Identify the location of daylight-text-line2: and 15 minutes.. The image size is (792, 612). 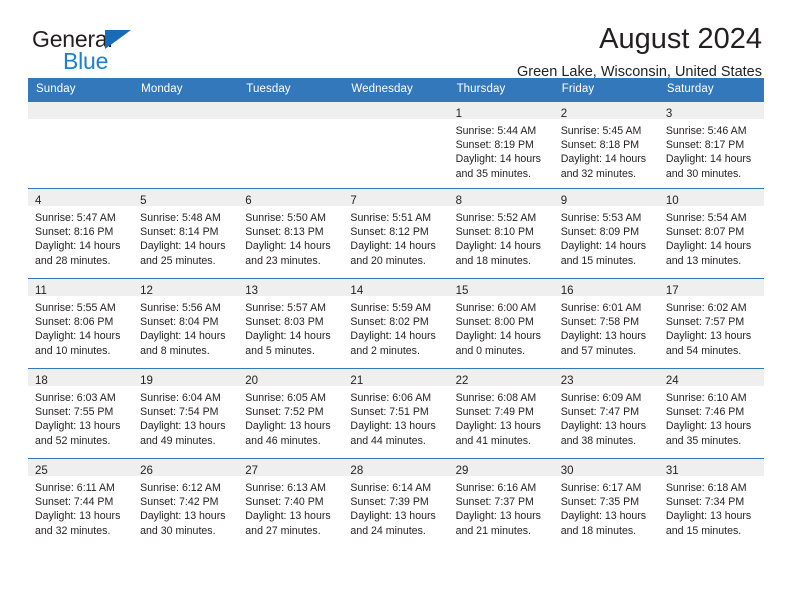
(703, 530).